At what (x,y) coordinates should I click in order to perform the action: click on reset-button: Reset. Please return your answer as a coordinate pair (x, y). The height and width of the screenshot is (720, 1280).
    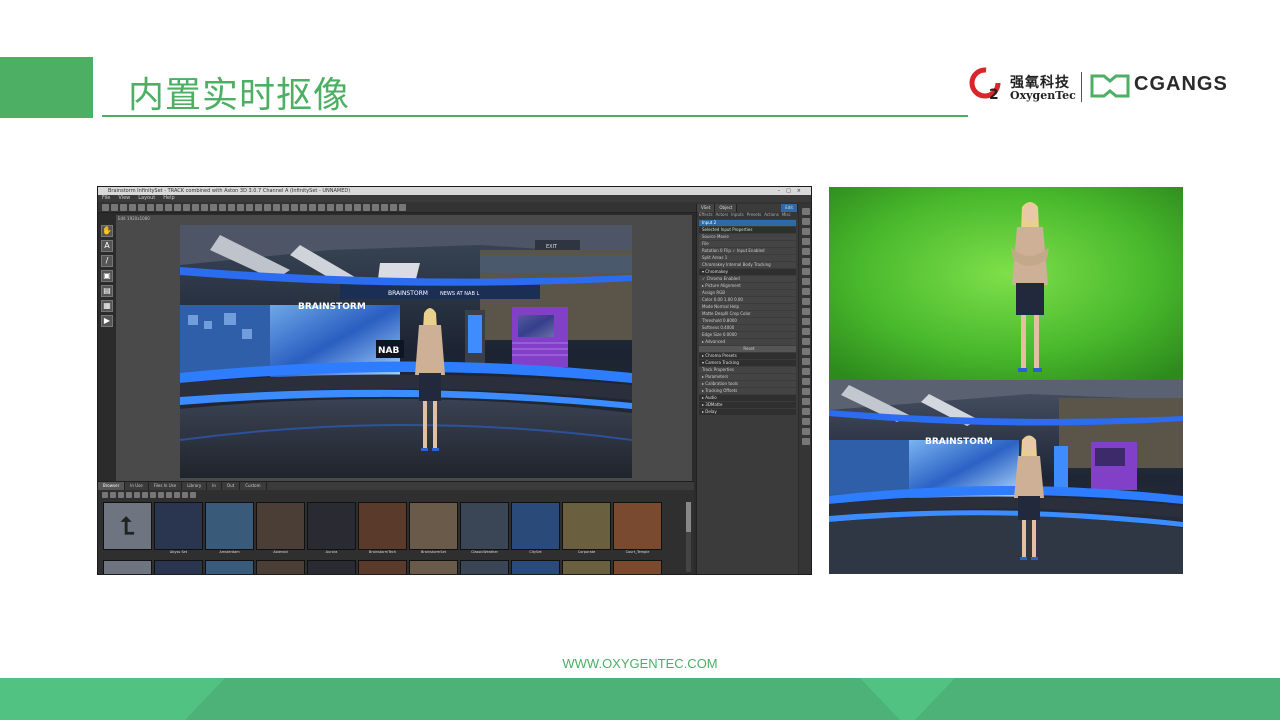
    Looking at the image, I should click on (747, 349).